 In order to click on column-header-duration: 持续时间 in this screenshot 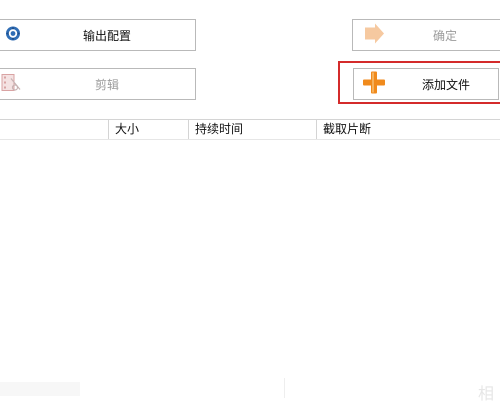, I will do `click(252, 129)`.